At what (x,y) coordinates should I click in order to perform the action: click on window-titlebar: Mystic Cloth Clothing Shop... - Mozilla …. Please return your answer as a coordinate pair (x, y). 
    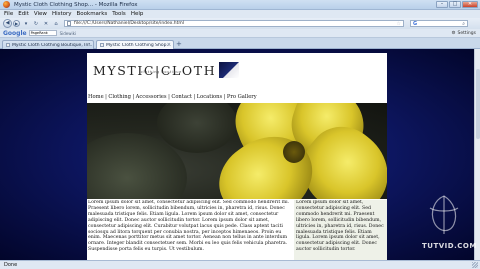
    Looking at the image, I should click on (240, 5).